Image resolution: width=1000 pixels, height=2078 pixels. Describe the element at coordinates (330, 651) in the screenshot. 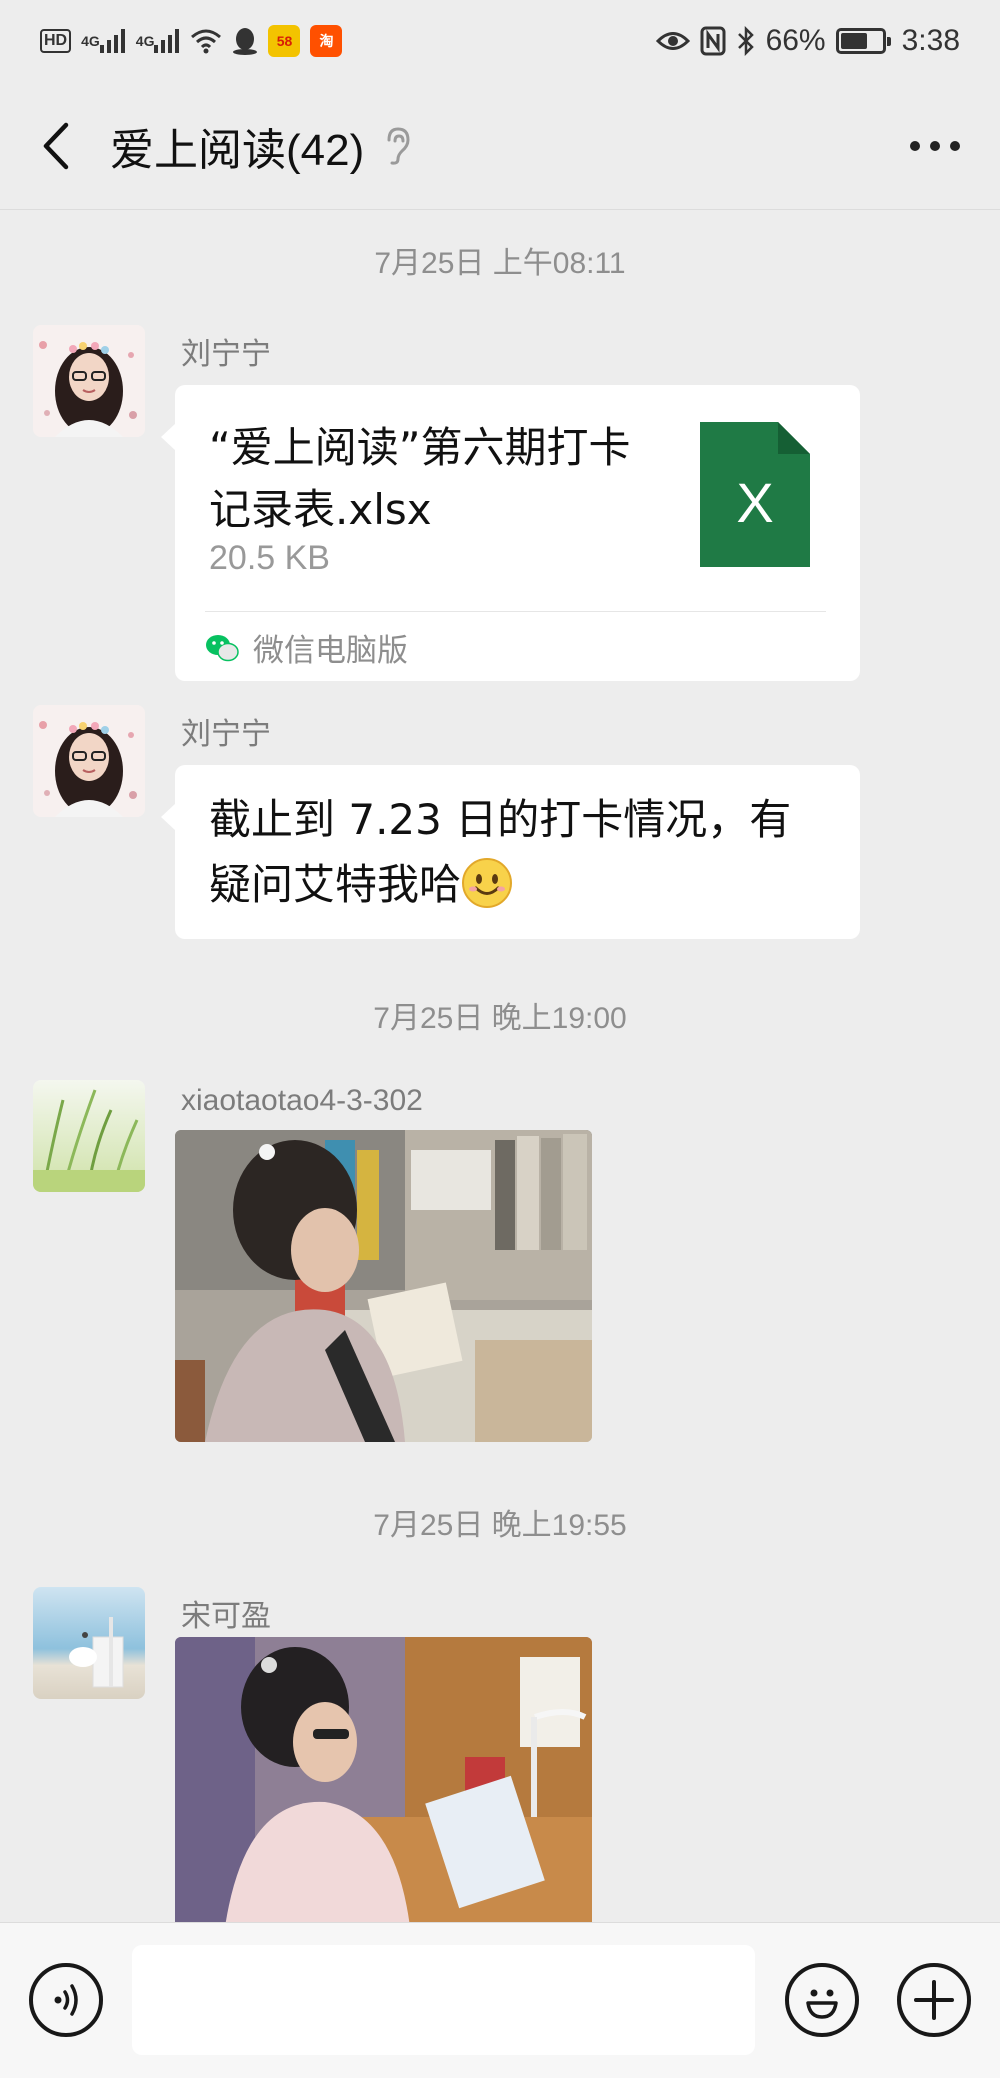

I see `file-source-label: 微信电脑版` at that location.